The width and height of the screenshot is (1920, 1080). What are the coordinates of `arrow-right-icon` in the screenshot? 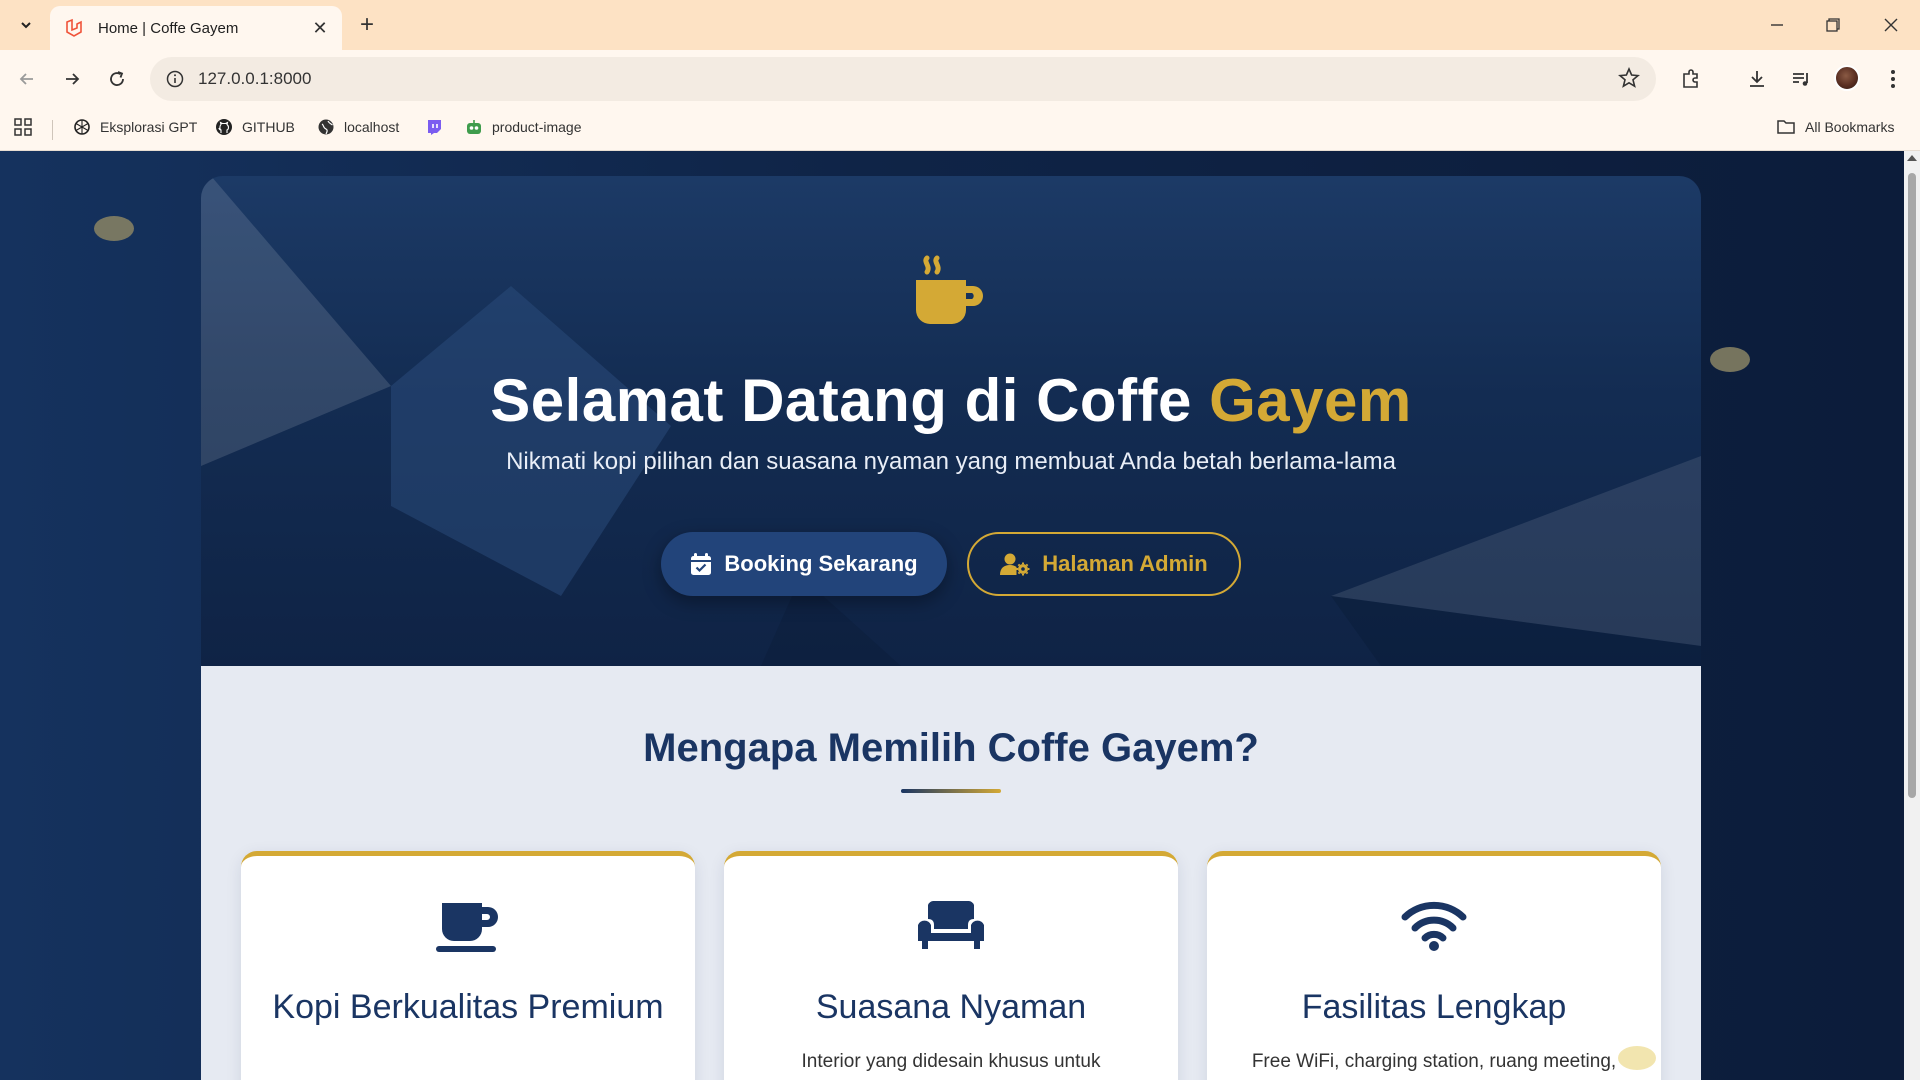 It's located at (73, 79).